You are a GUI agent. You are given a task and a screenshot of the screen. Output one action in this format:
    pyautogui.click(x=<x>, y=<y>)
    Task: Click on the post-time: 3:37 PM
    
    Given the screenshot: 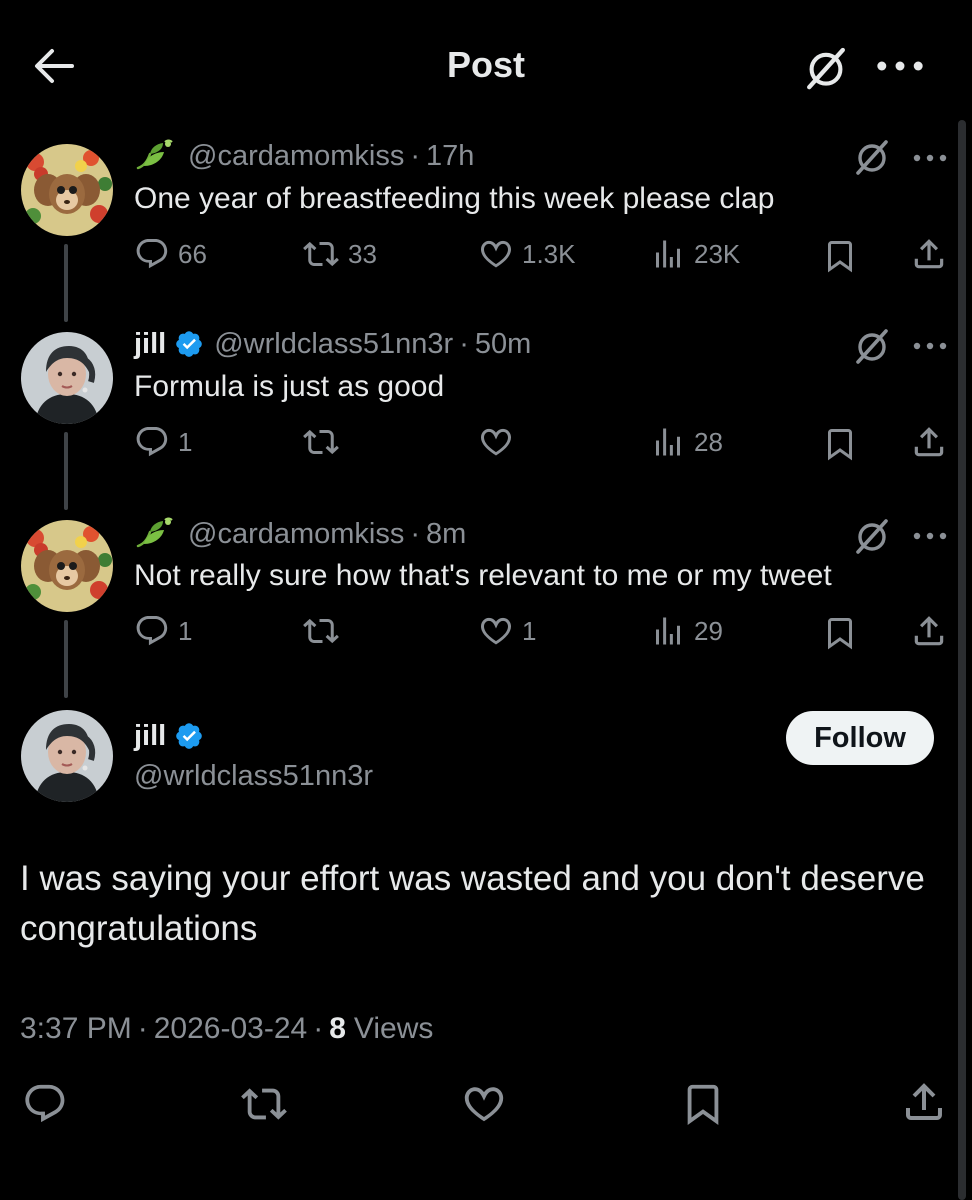 What is the action you would take?
    pyautogui.click(x=76, y=1029)
    